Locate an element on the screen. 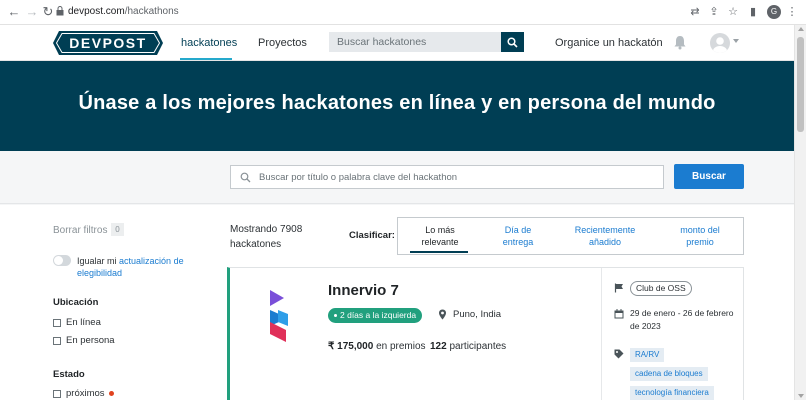 The width and height of the screenshot is (806, 400). filter-online: En línea is located at coordinates (77, 322).